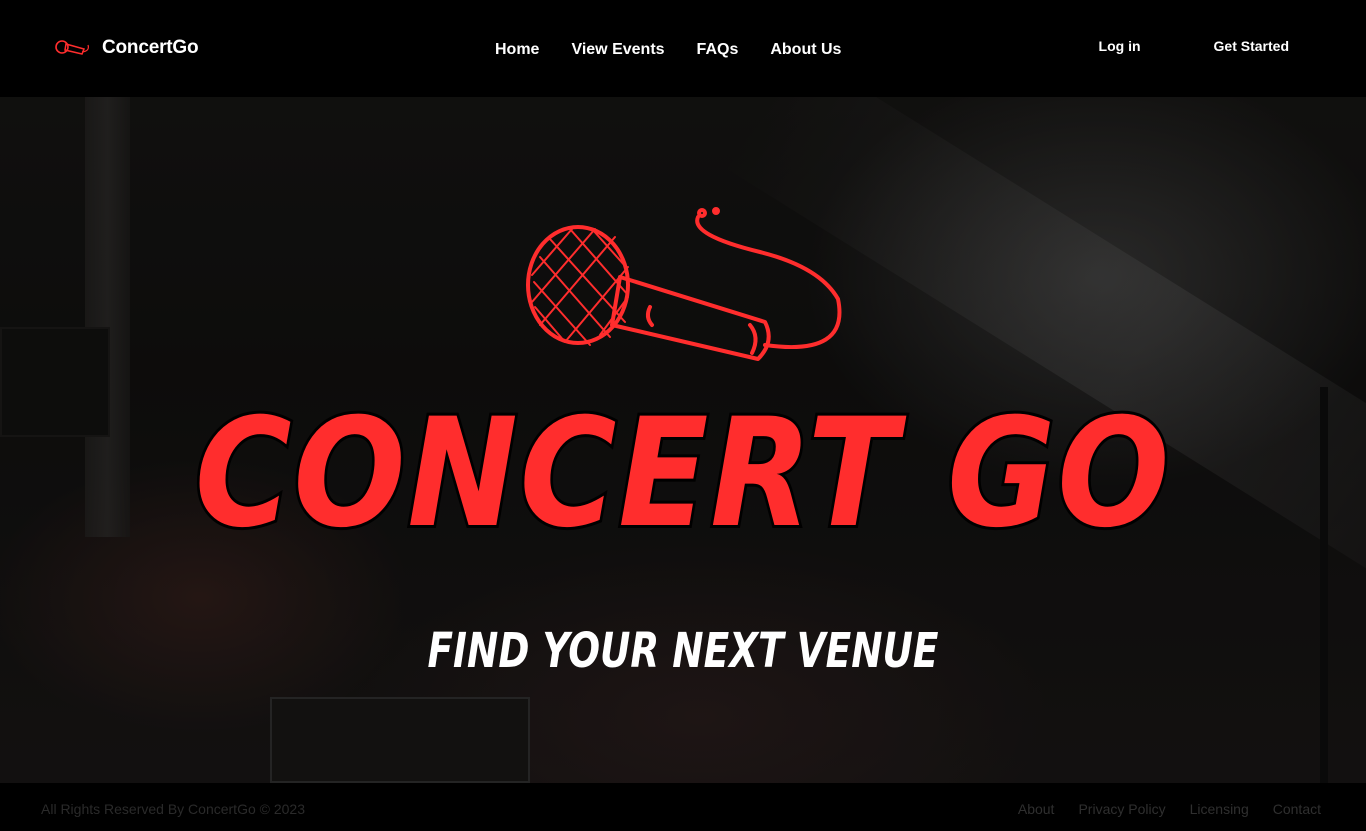  I want to click on nav-home: Home, so click(517, 50).